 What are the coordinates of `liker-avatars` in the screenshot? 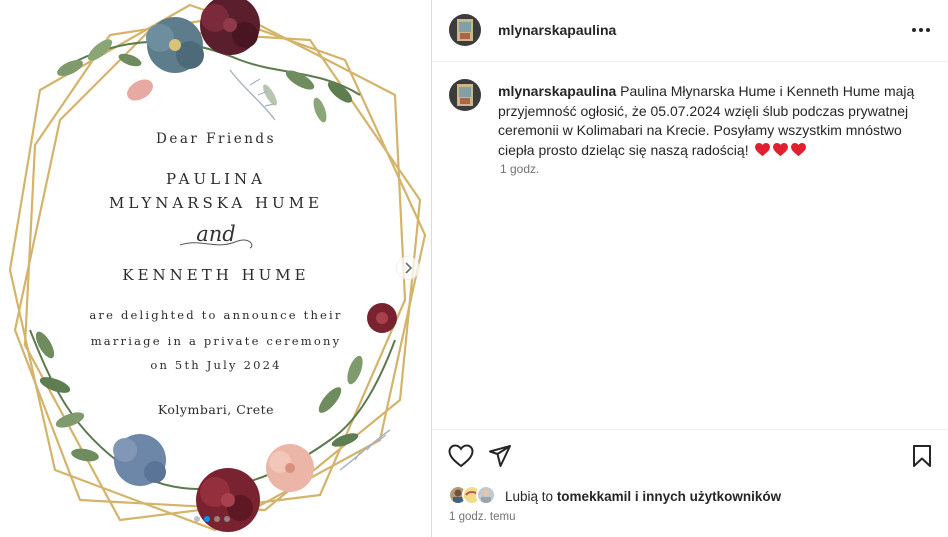 It's located at (478, 496).